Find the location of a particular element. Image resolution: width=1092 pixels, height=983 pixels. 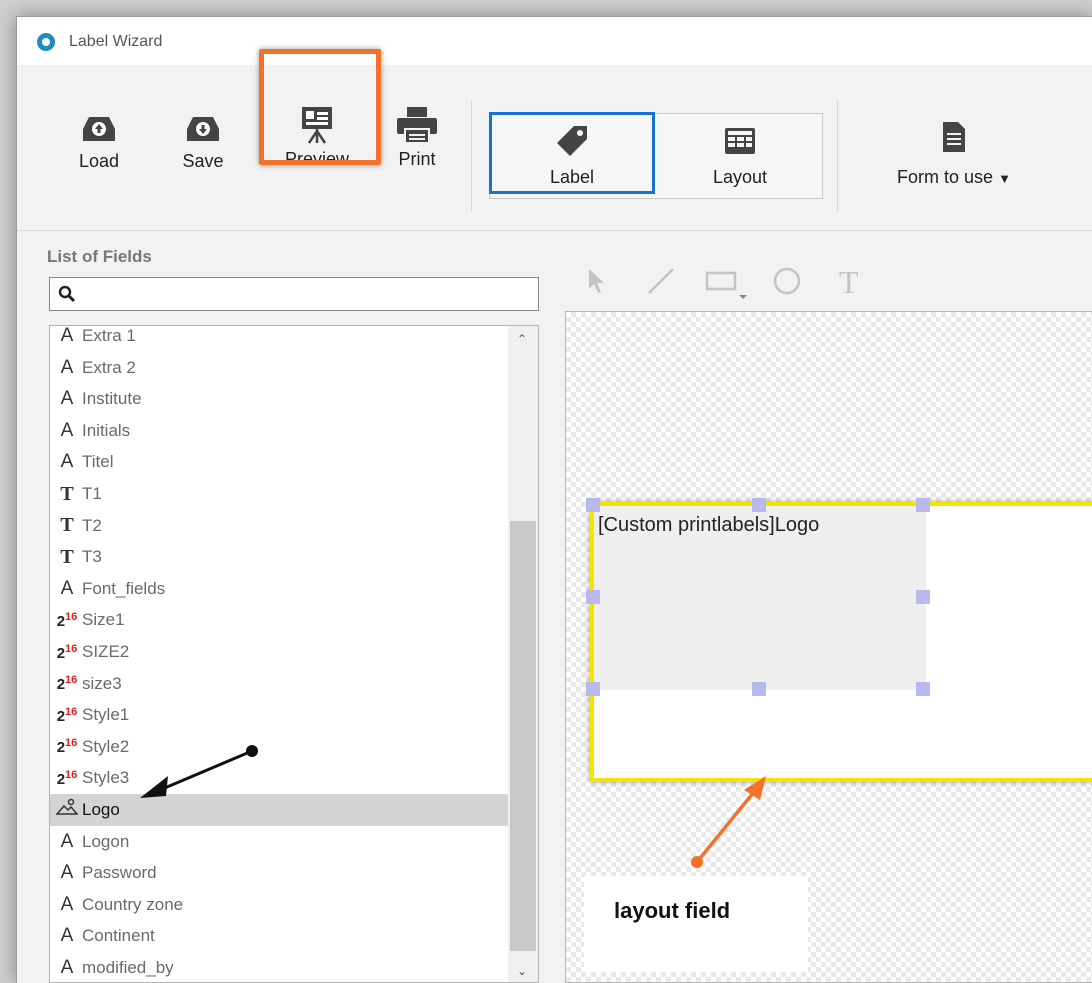

list-item-label: Continent is located at coordinates (118, 936).